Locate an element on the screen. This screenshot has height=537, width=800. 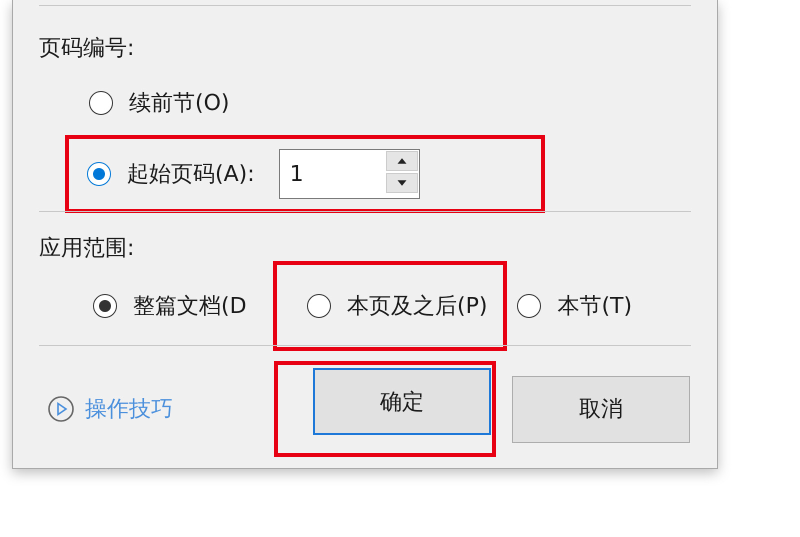
dialog-button: 取消 is located at coordinates (601, 409).